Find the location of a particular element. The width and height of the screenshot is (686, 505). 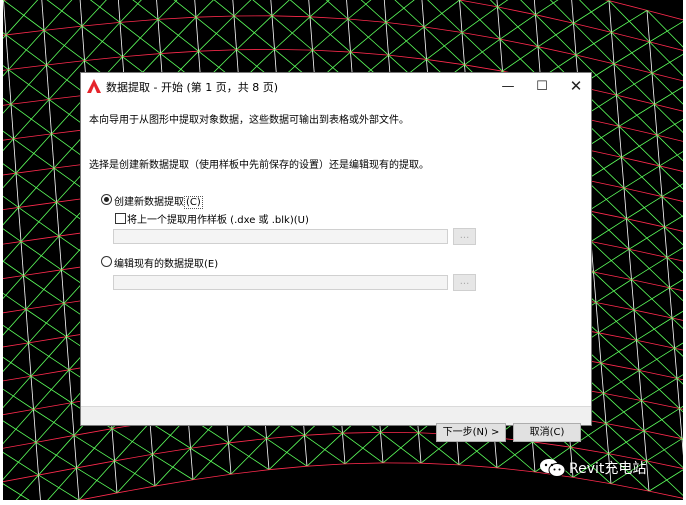

watermark-text: Revit充电站 is located at coordinates (608, 469).